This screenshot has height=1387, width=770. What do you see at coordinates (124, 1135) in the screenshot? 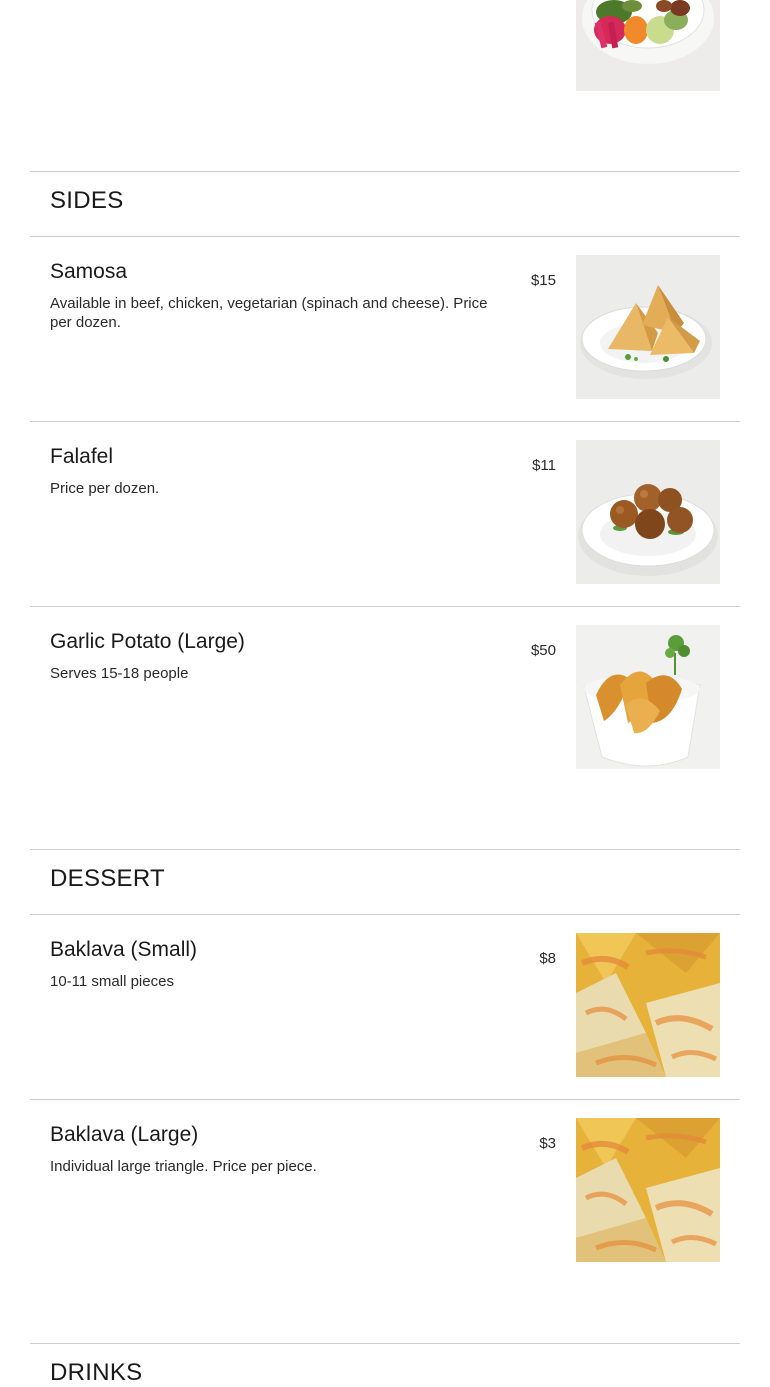
I see `item-name-baklava-large: Baklava (Large)` at bounding box center [124, 1135].